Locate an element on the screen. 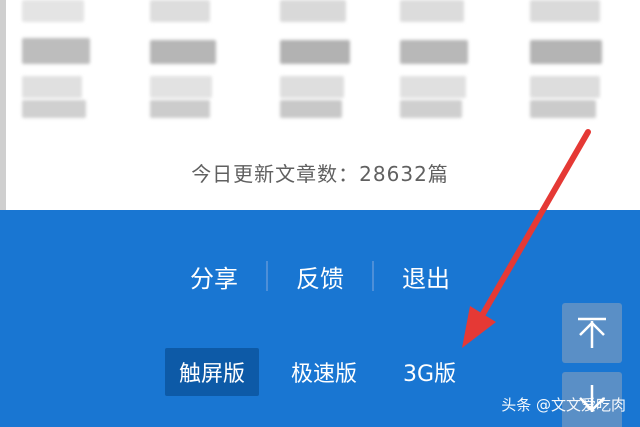 This screenshot has height=427, width=640. speed-version-link: 极速版 is located at coordinates (324, 372).